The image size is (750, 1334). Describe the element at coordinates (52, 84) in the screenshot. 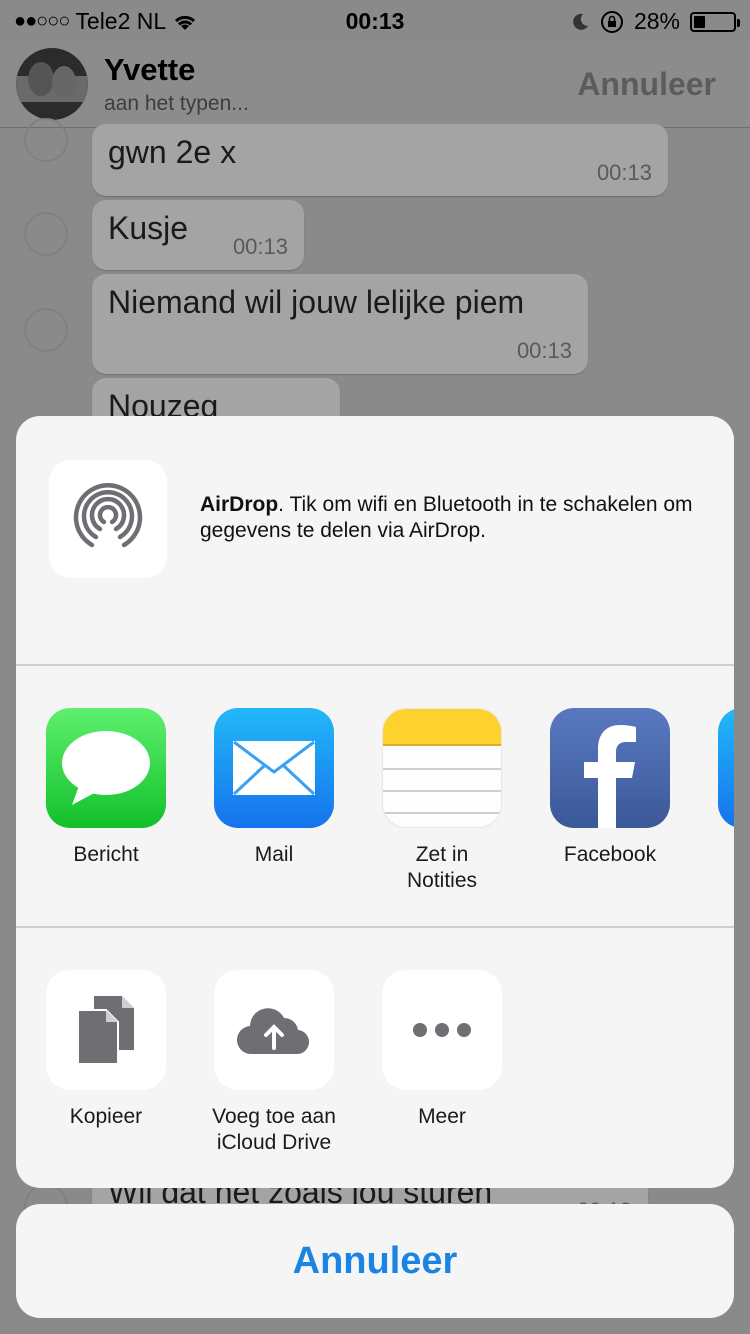

I see `avatar` at that location.